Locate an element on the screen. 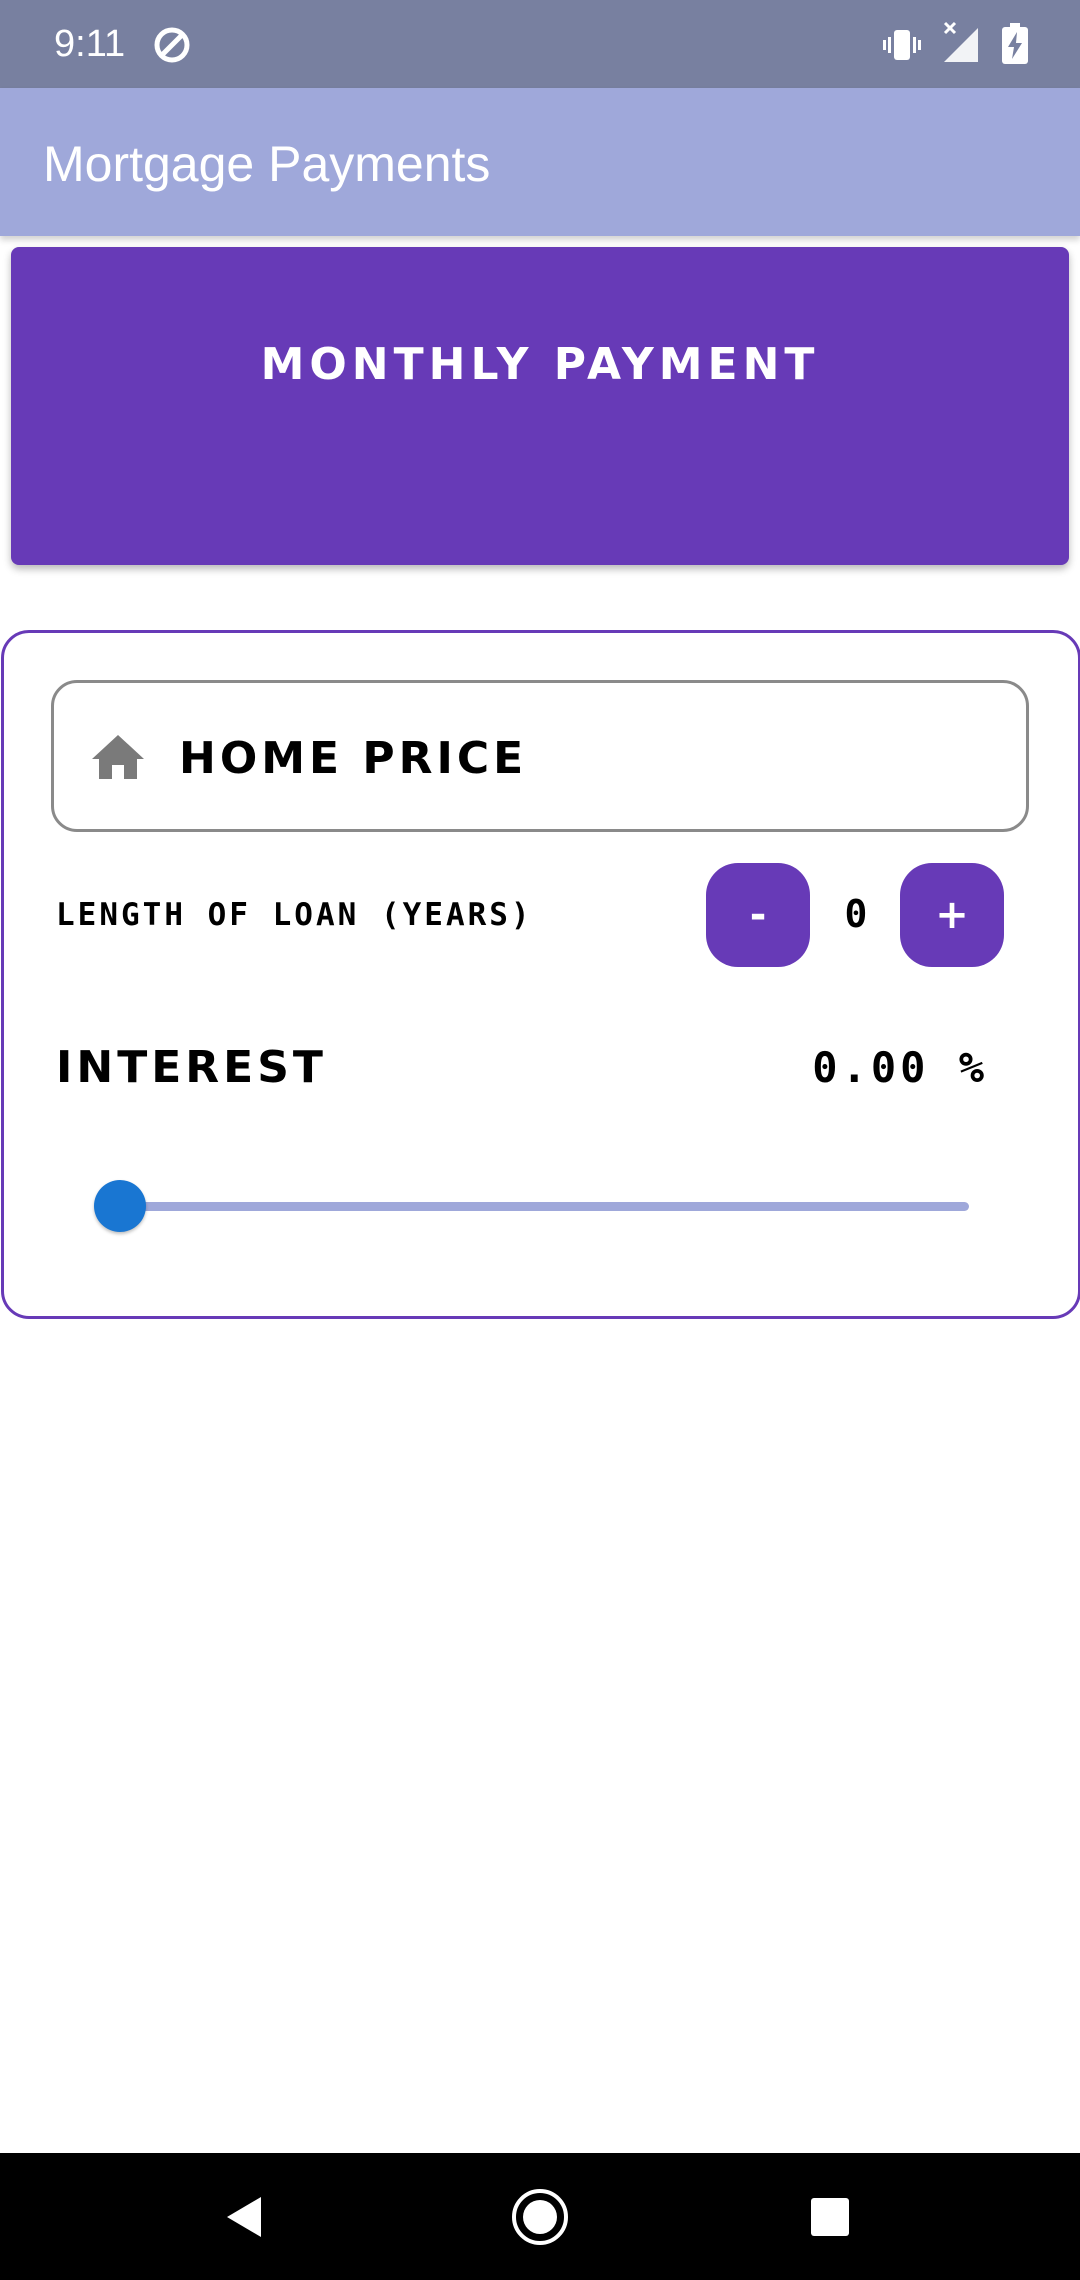  status-time: 9:11 is located at coordinates (90, 44).